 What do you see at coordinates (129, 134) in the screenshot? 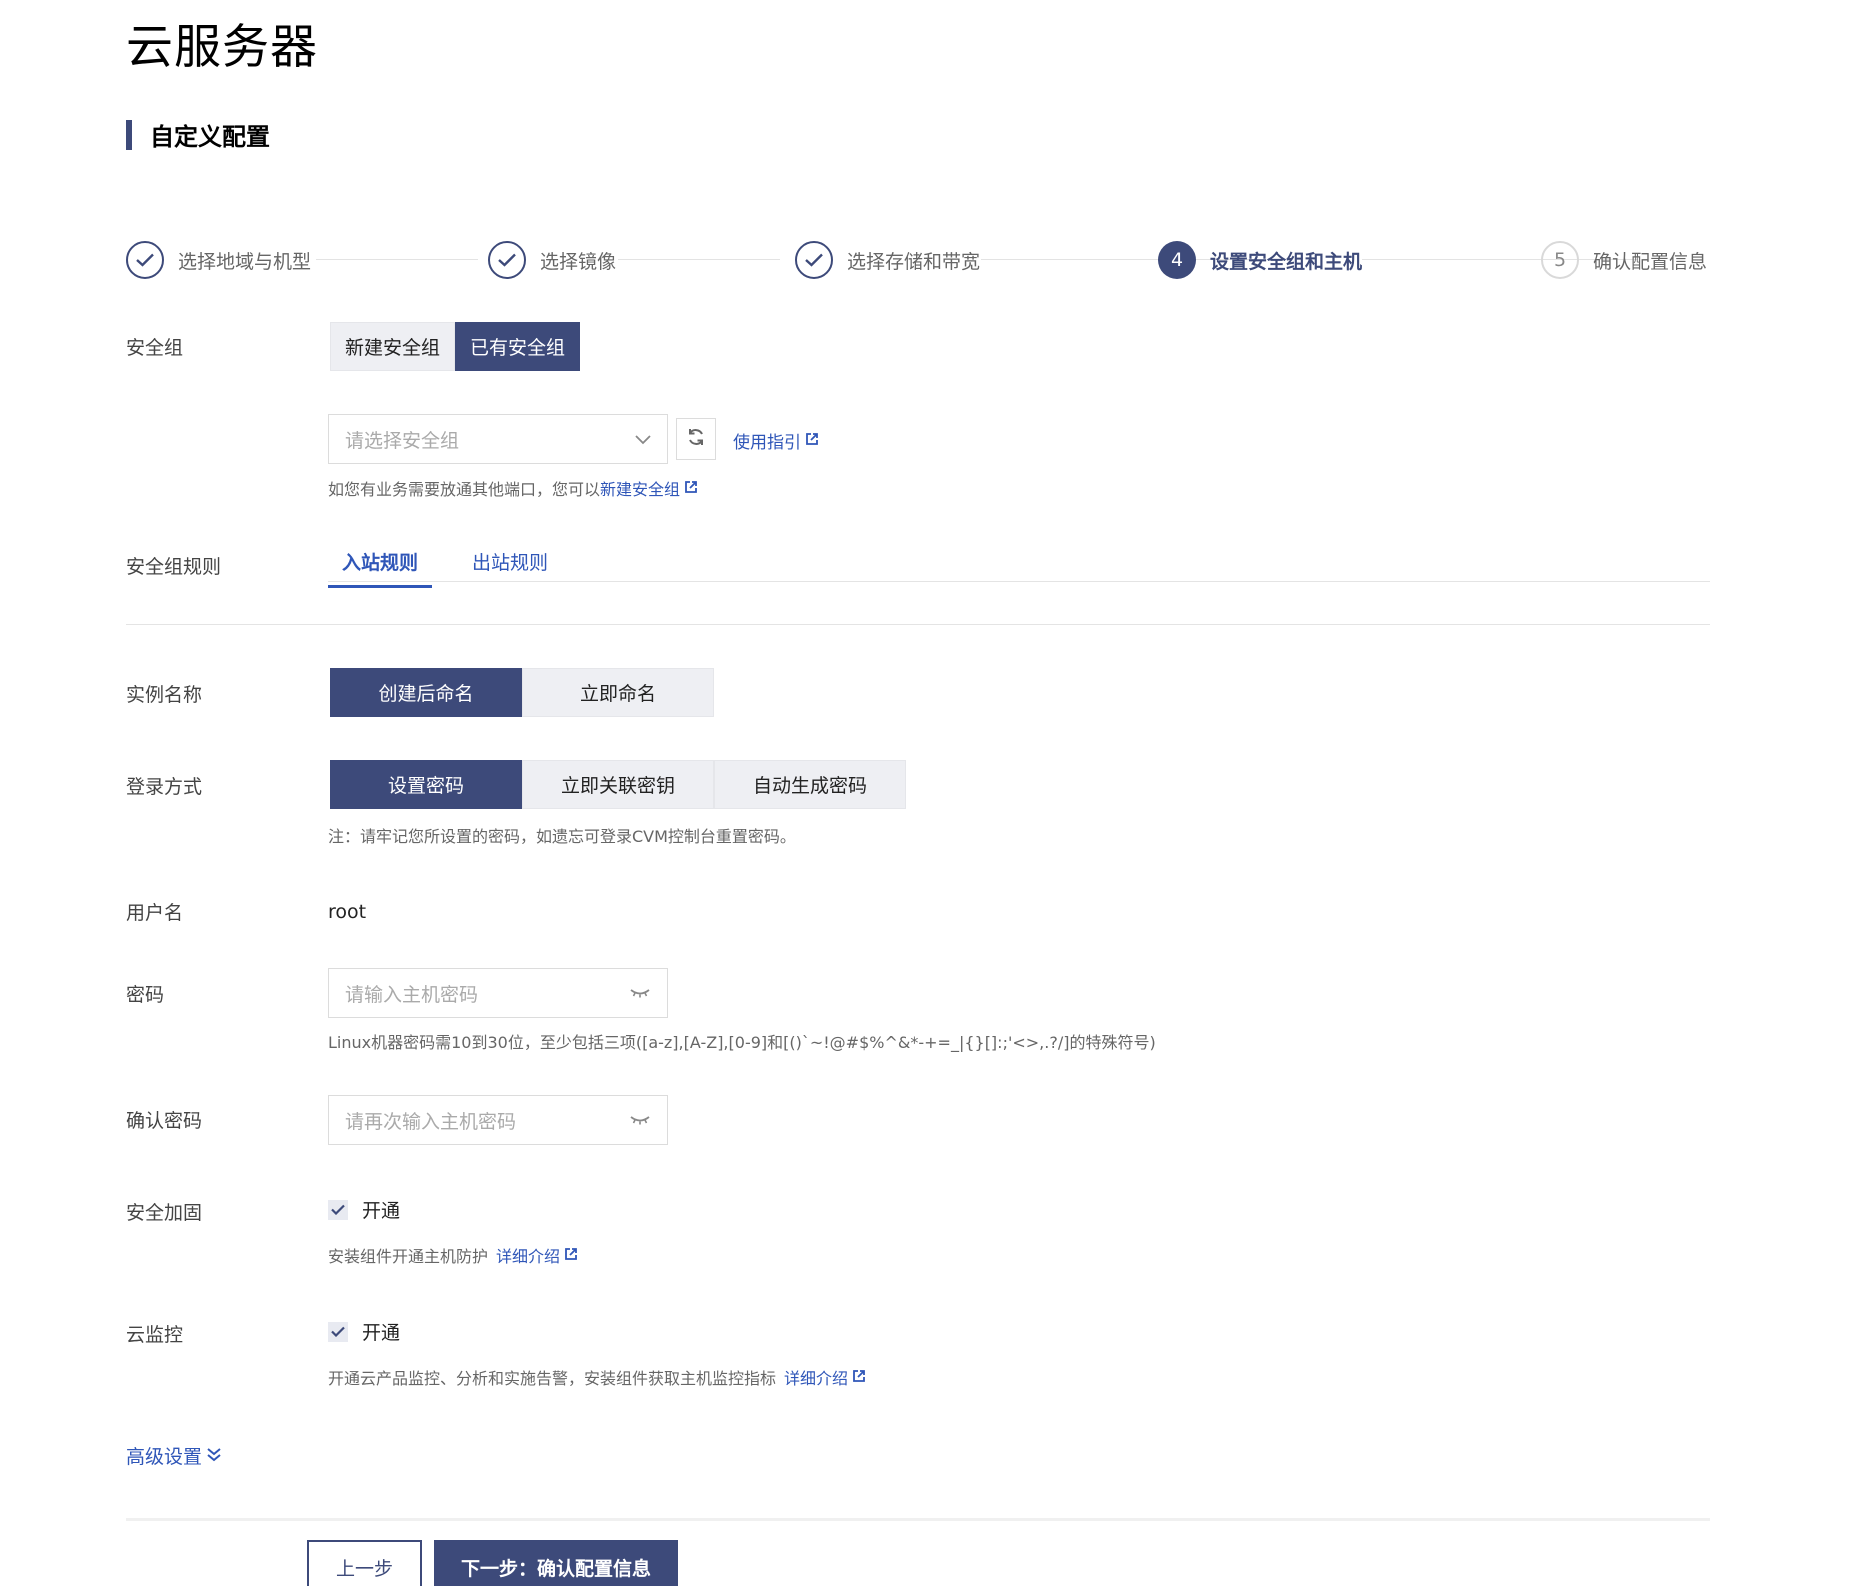
I see `section-accent-bar` at bounding box center [129, 134].